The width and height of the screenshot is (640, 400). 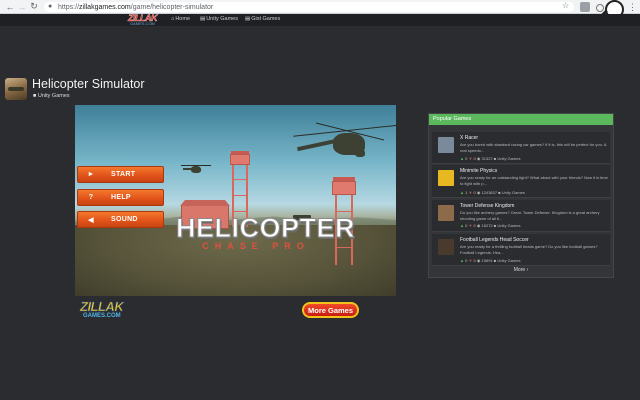 What do you see at coordinates (142, 23) in the screenshot?
I see `site-logo-subtext: GAMES.COM` at bounding box center [142, 23].